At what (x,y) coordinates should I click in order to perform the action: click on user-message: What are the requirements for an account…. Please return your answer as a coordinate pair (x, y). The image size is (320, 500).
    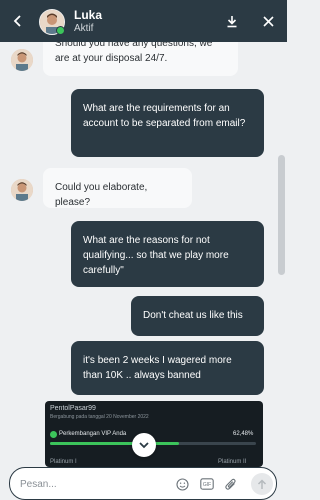
    Looking at the image, I should click on (167, 123).